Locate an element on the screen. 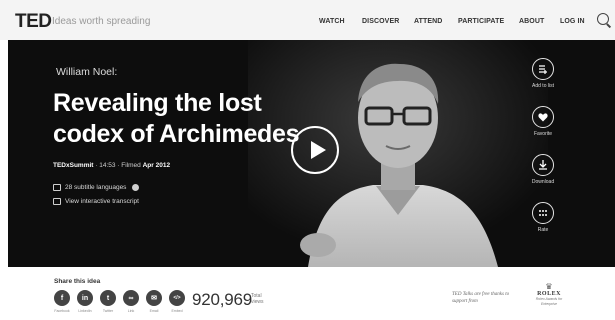 The height and width of the screenshot is (320, 615). ted-logo: TED is located at coordinates (33, 22).